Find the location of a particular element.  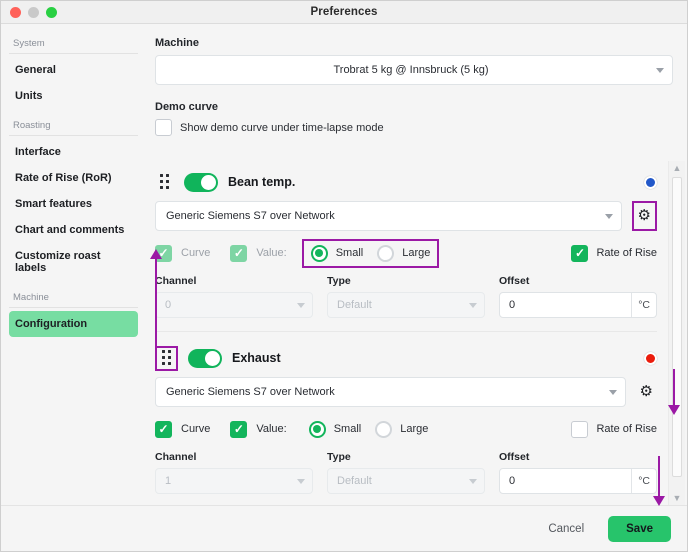

sidebar-group-machine: Machine is located at coordinates (73, 298).